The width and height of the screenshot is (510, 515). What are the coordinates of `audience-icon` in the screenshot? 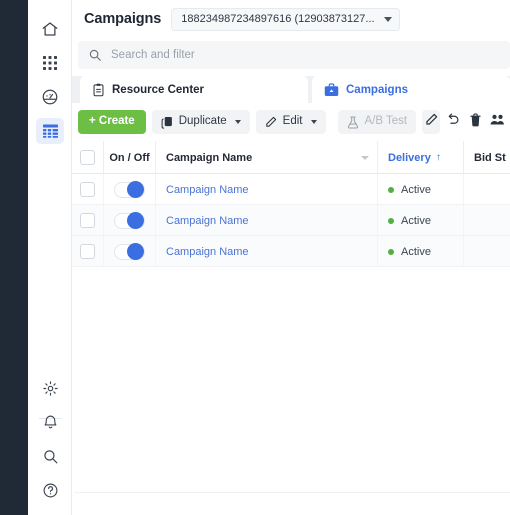 It's located at (497, 122).